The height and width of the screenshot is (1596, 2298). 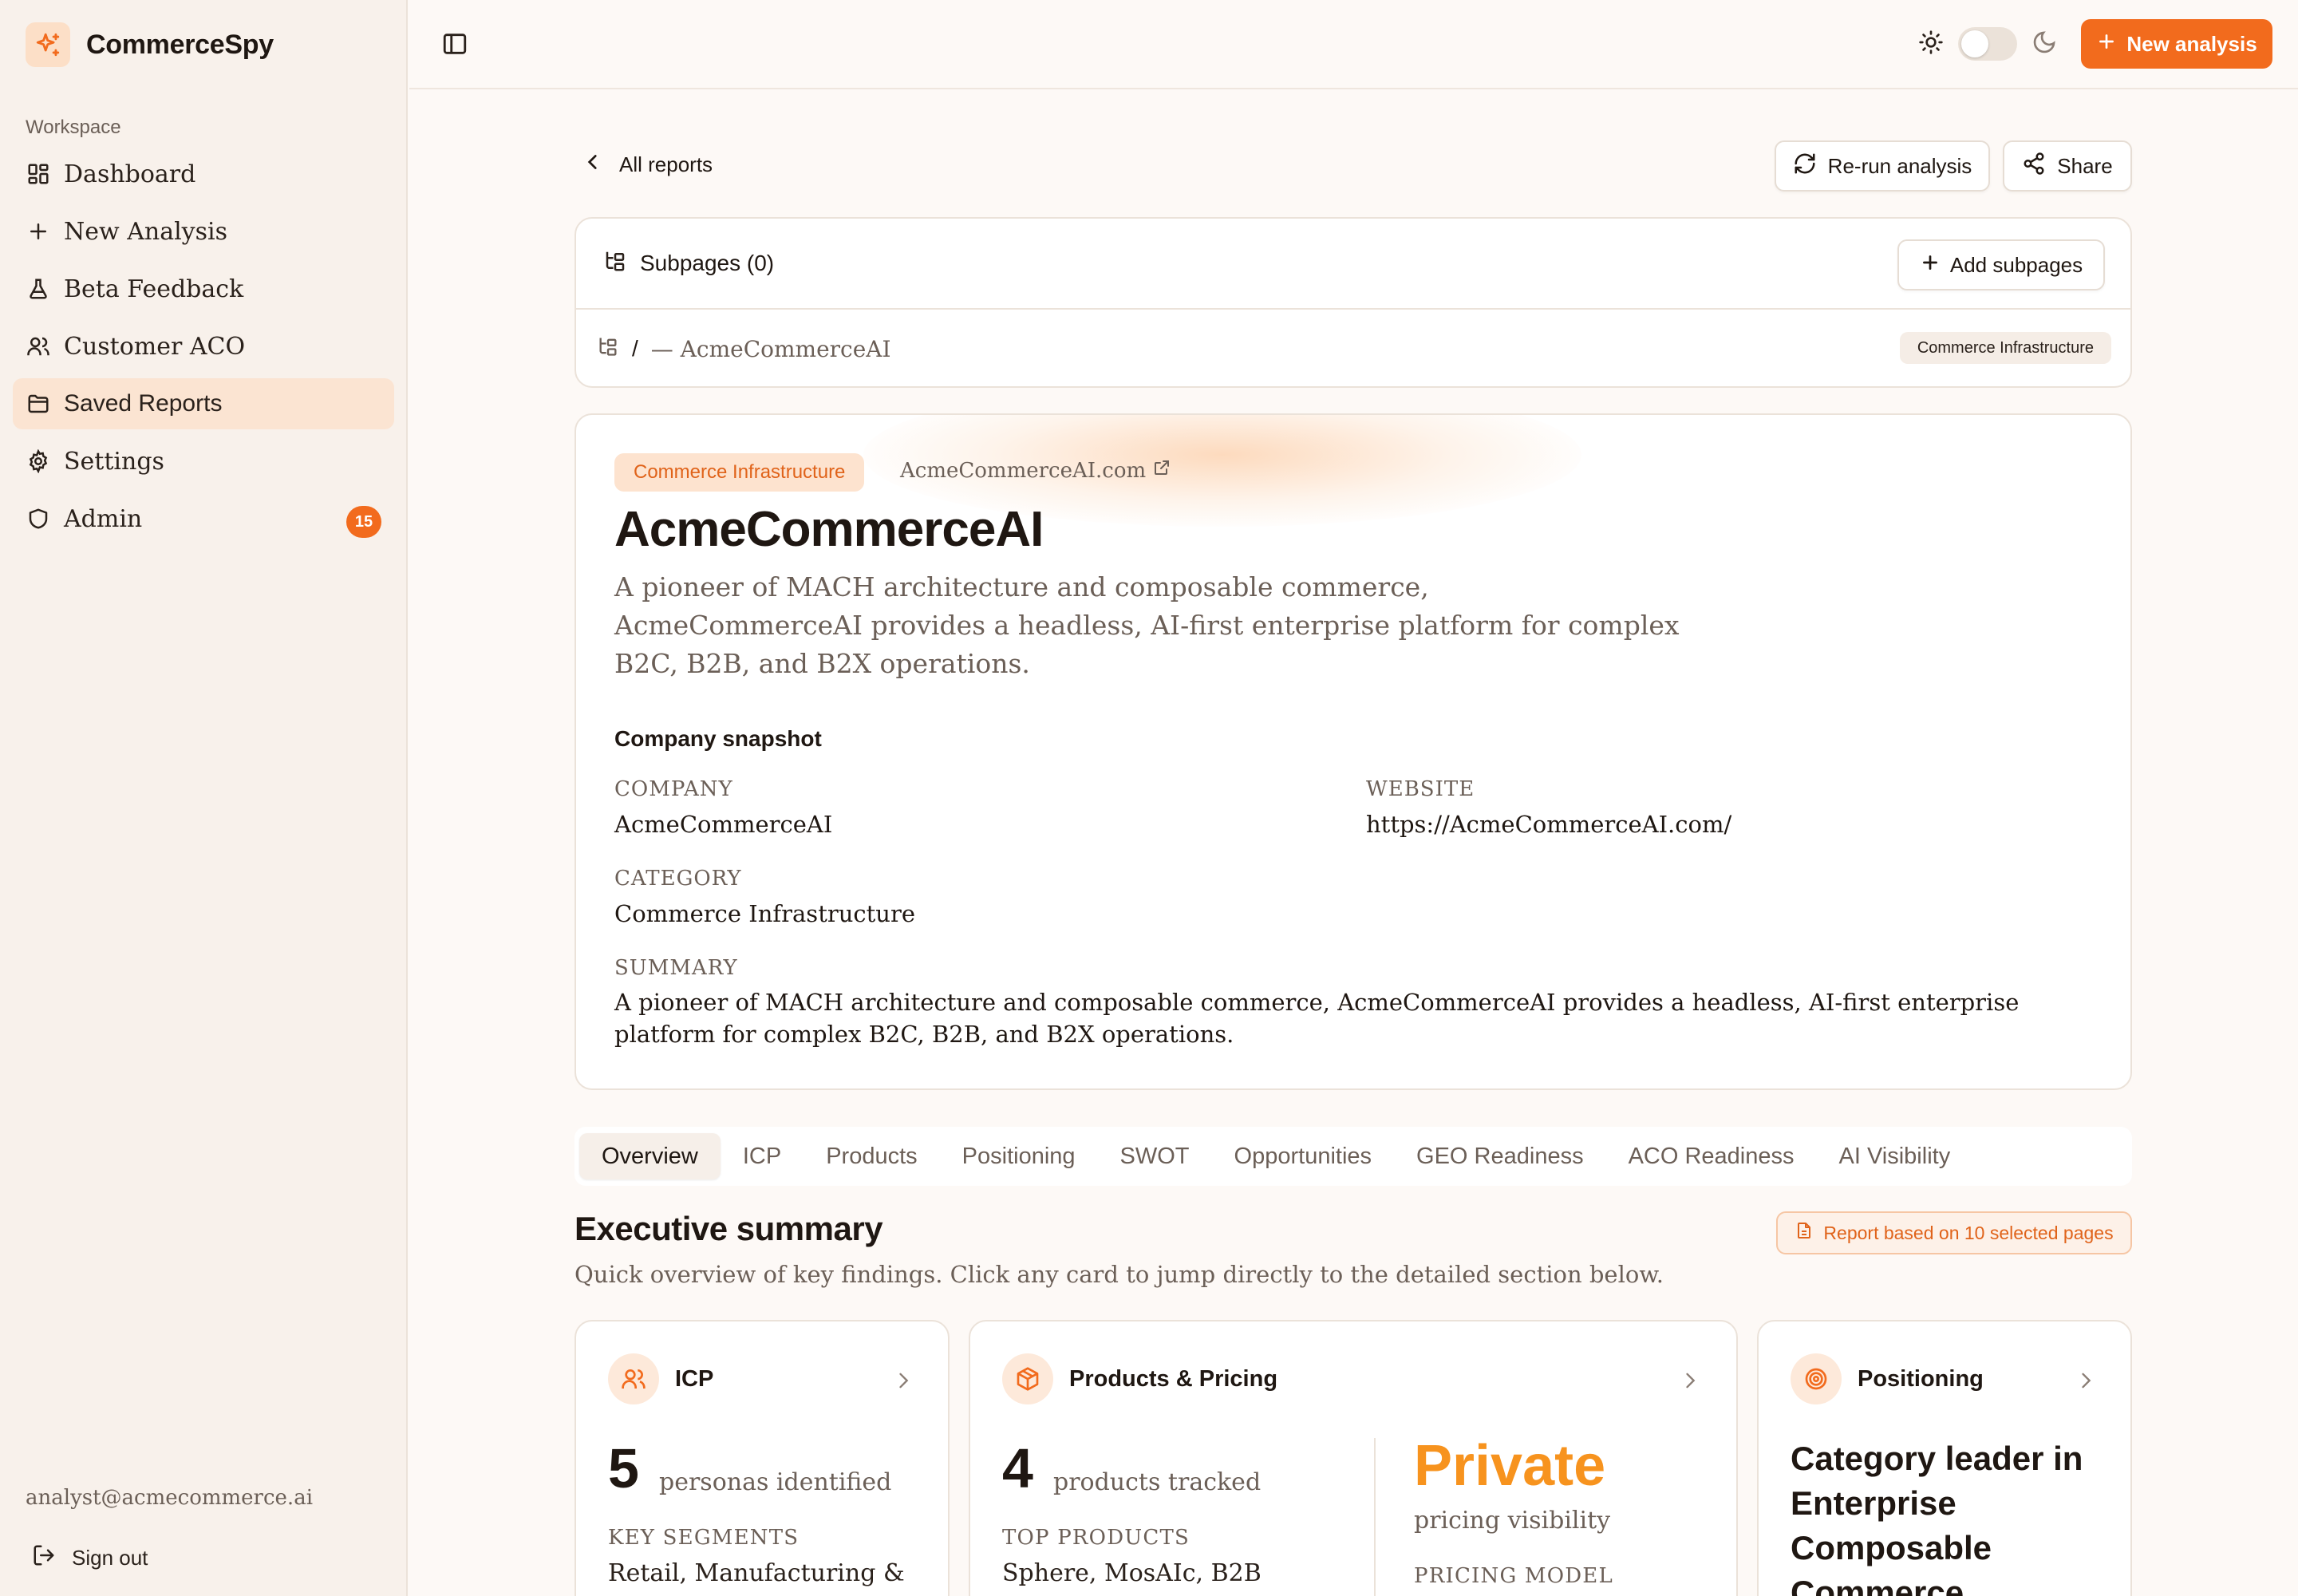 I want to click on icp-card-header: ICP, so click(x=660, y=1378).